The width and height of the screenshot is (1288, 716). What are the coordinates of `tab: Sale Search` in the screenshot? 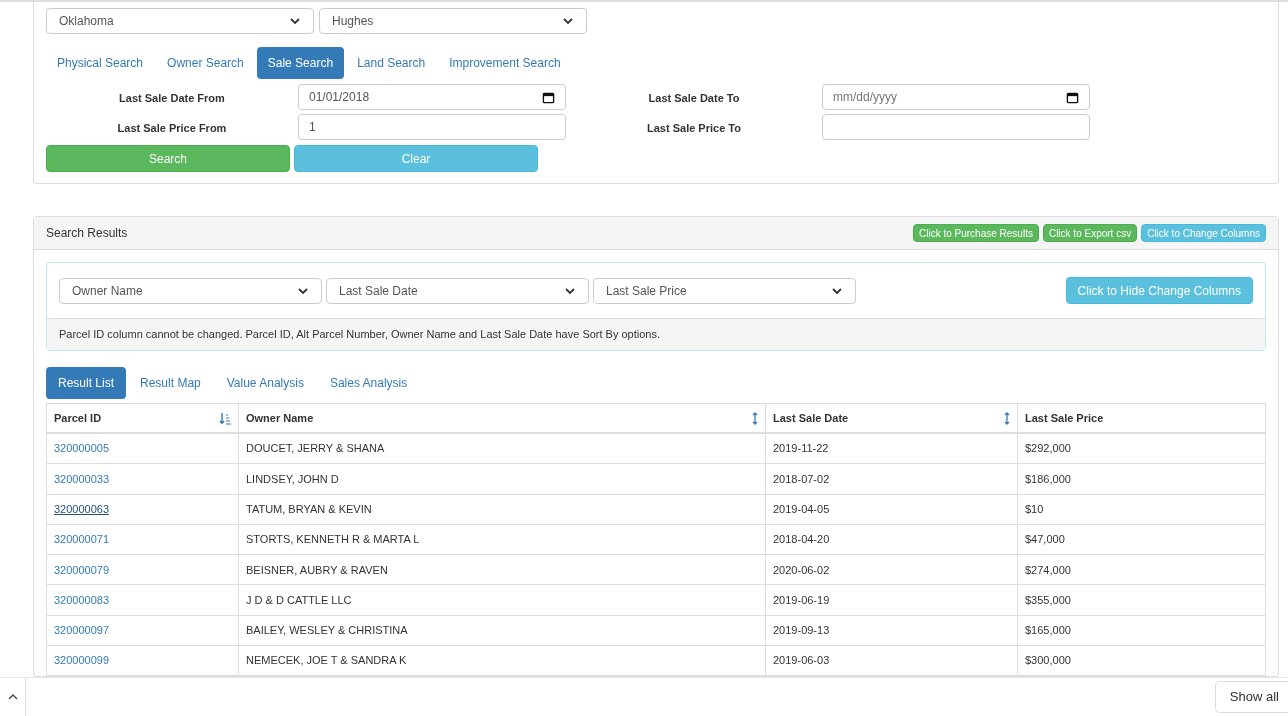 It's located at (300, 63).